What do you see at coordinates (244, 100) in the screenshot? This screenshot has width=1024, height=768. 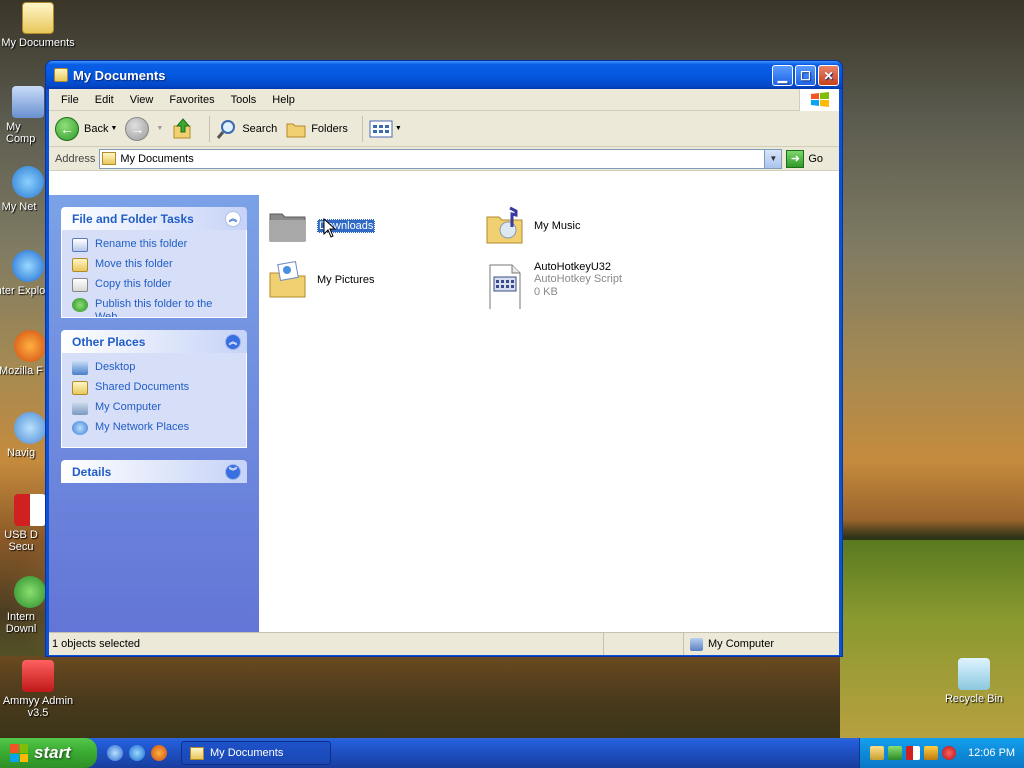 I see `menu-tools: Tools` at bounding box center [244, 100].